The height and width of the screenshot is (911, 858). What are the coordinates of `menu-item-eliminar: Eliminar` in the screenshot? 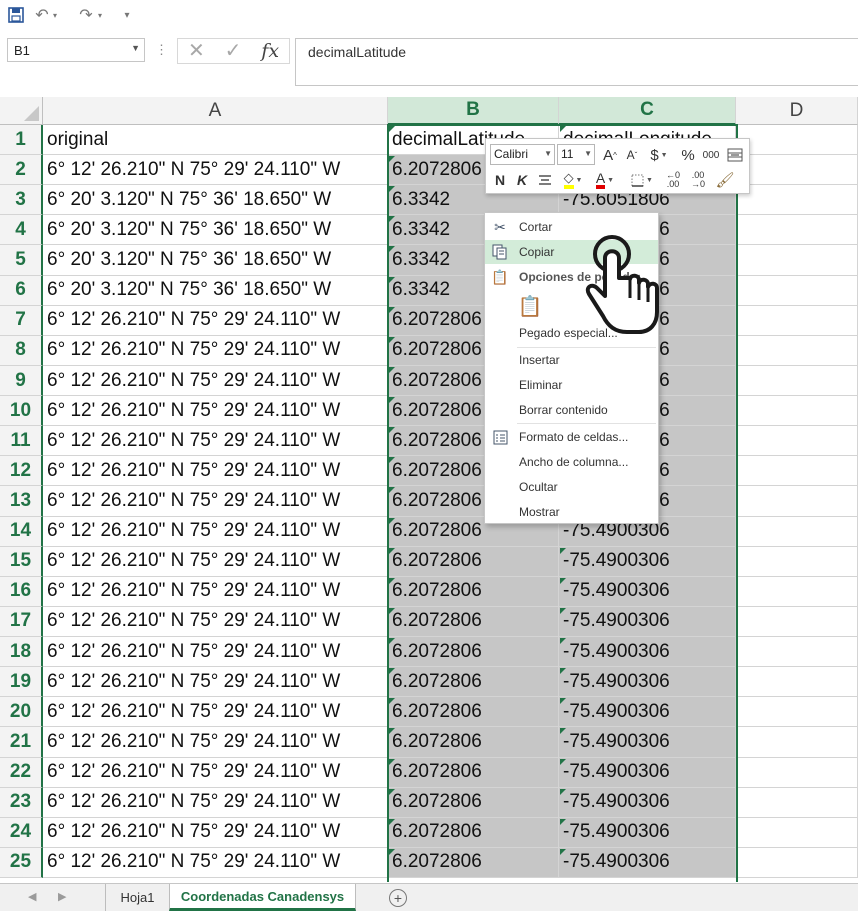 It's located at (571, 385).